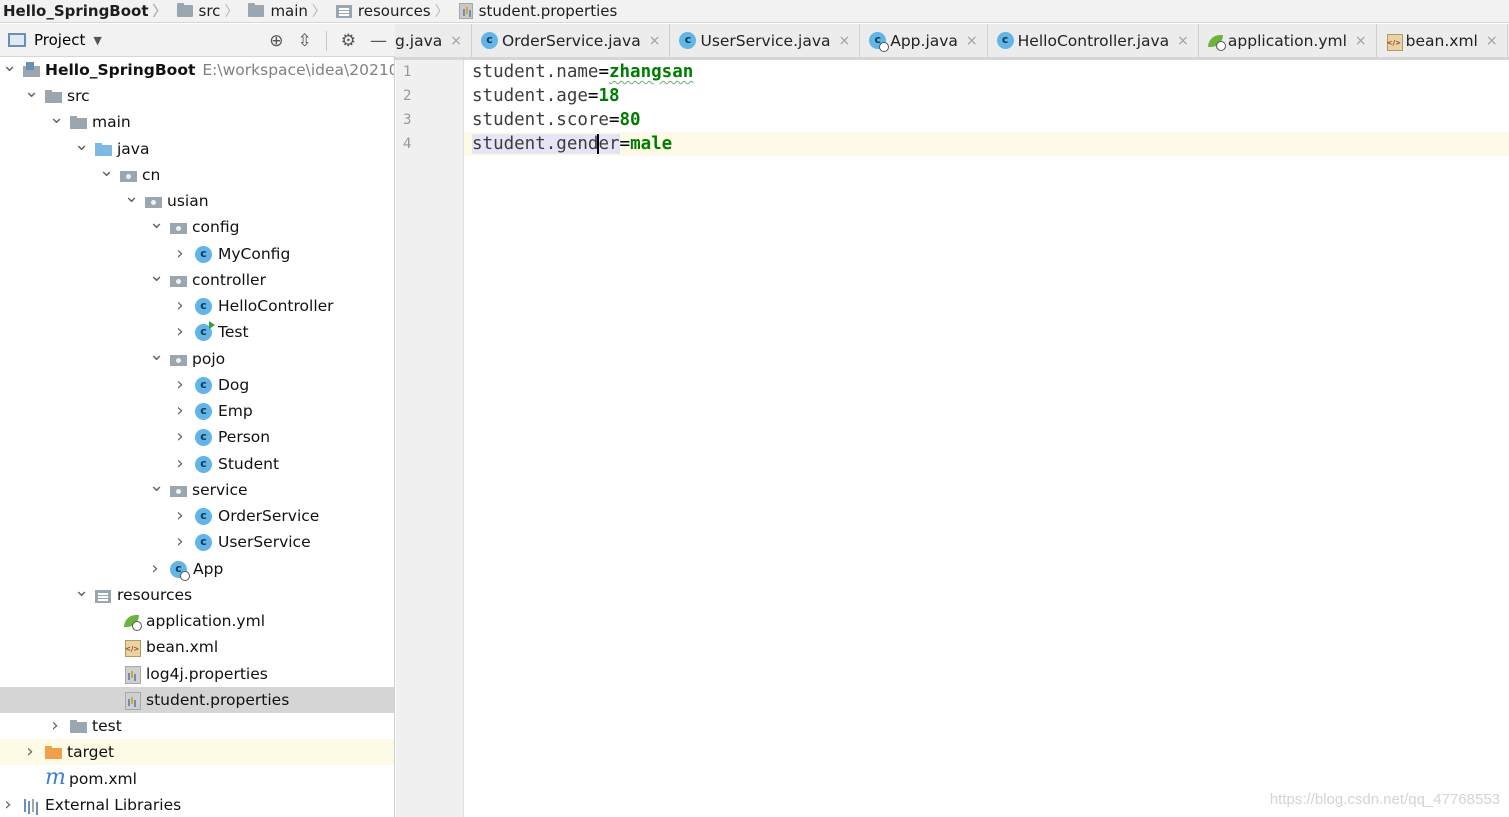  I want to click on tree-item-controller: controller, so click(197, 280).